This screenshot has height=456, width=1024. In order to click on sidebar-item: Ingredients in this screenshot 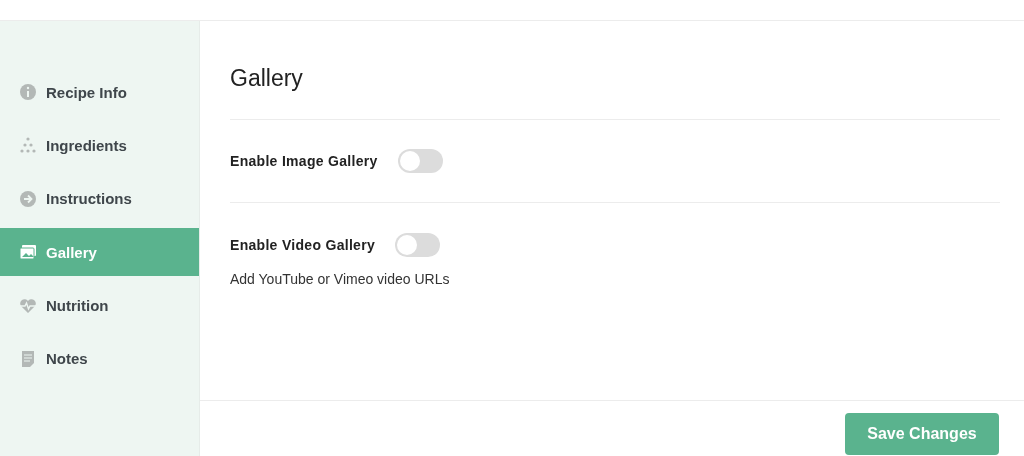, I will do `click(99, 145)`.